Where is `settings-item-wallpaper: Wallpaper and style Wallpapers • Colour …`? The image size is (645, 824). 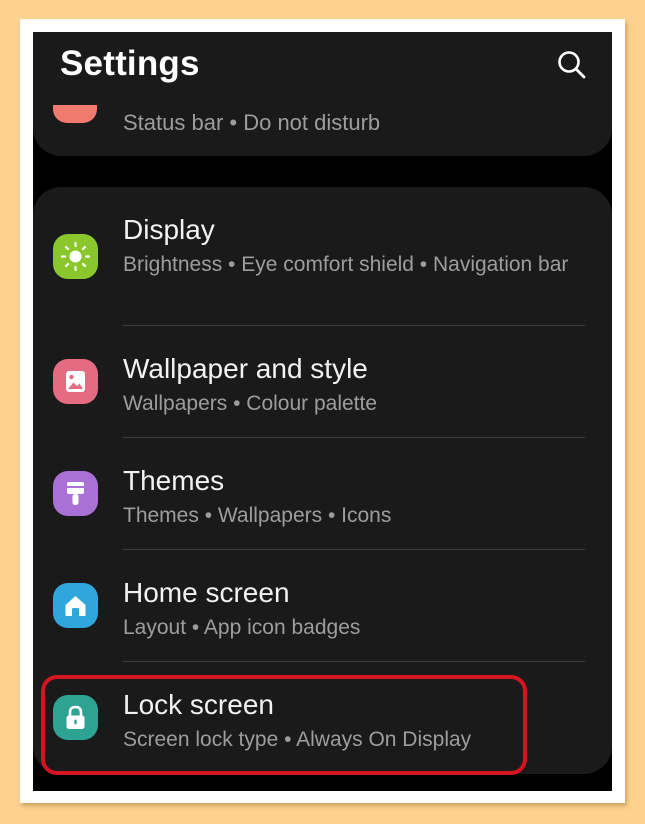
settings-item-wallpaper: Wallpaper and style Wallpapers • Colour … is located at coordinates (322, 381).